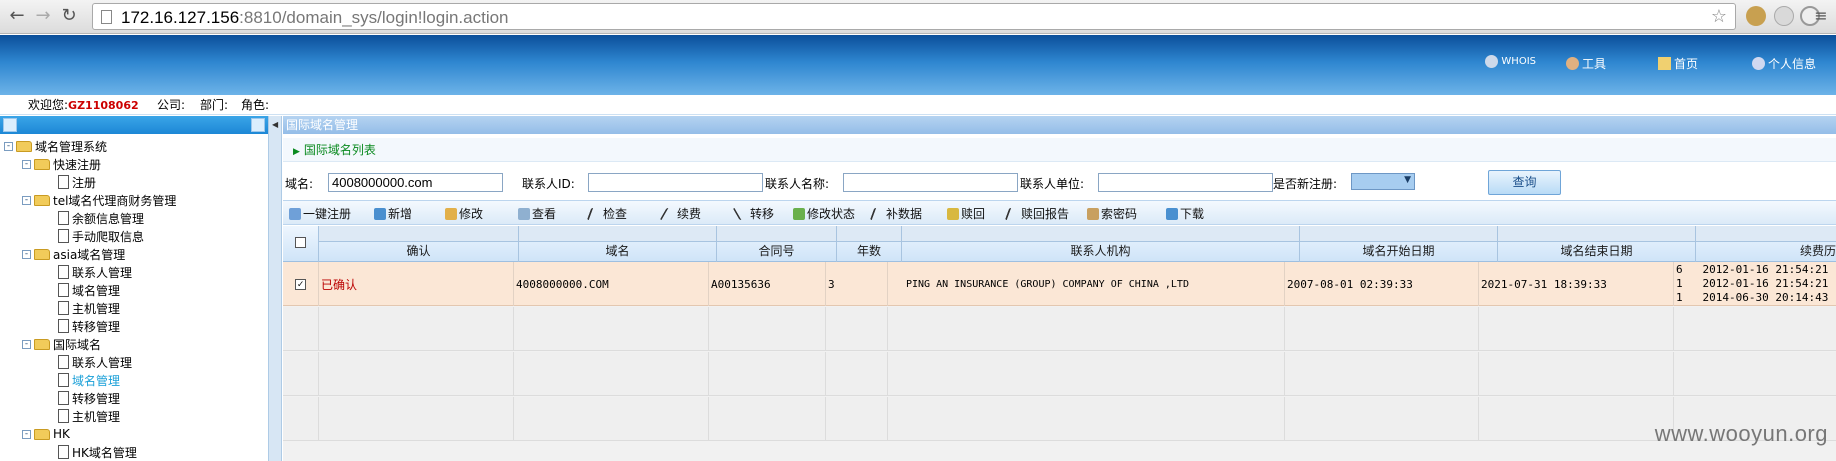 The image size is (1836, 461). I want to click on view-button: 查看, so click(537, 213).